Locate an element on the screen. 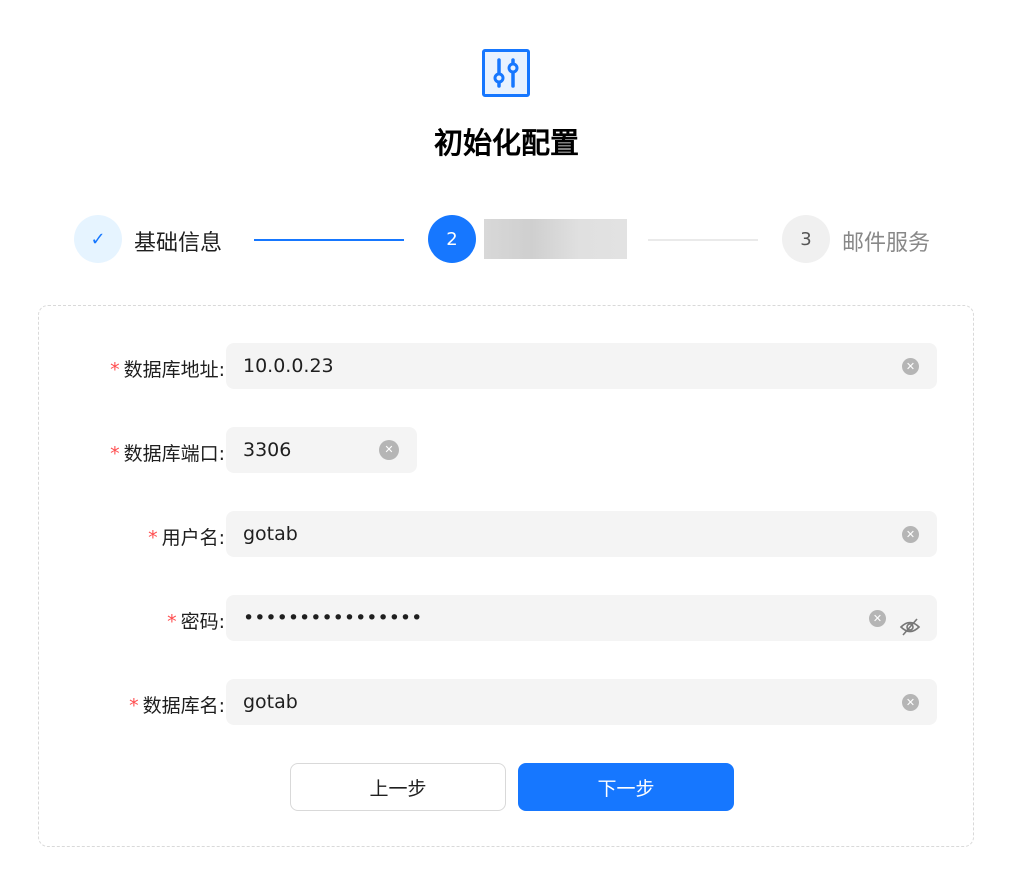 The width and height of the screenshot is (1013, 876). input-value: 10.0.0.23 is located at coordinates (288, 366).